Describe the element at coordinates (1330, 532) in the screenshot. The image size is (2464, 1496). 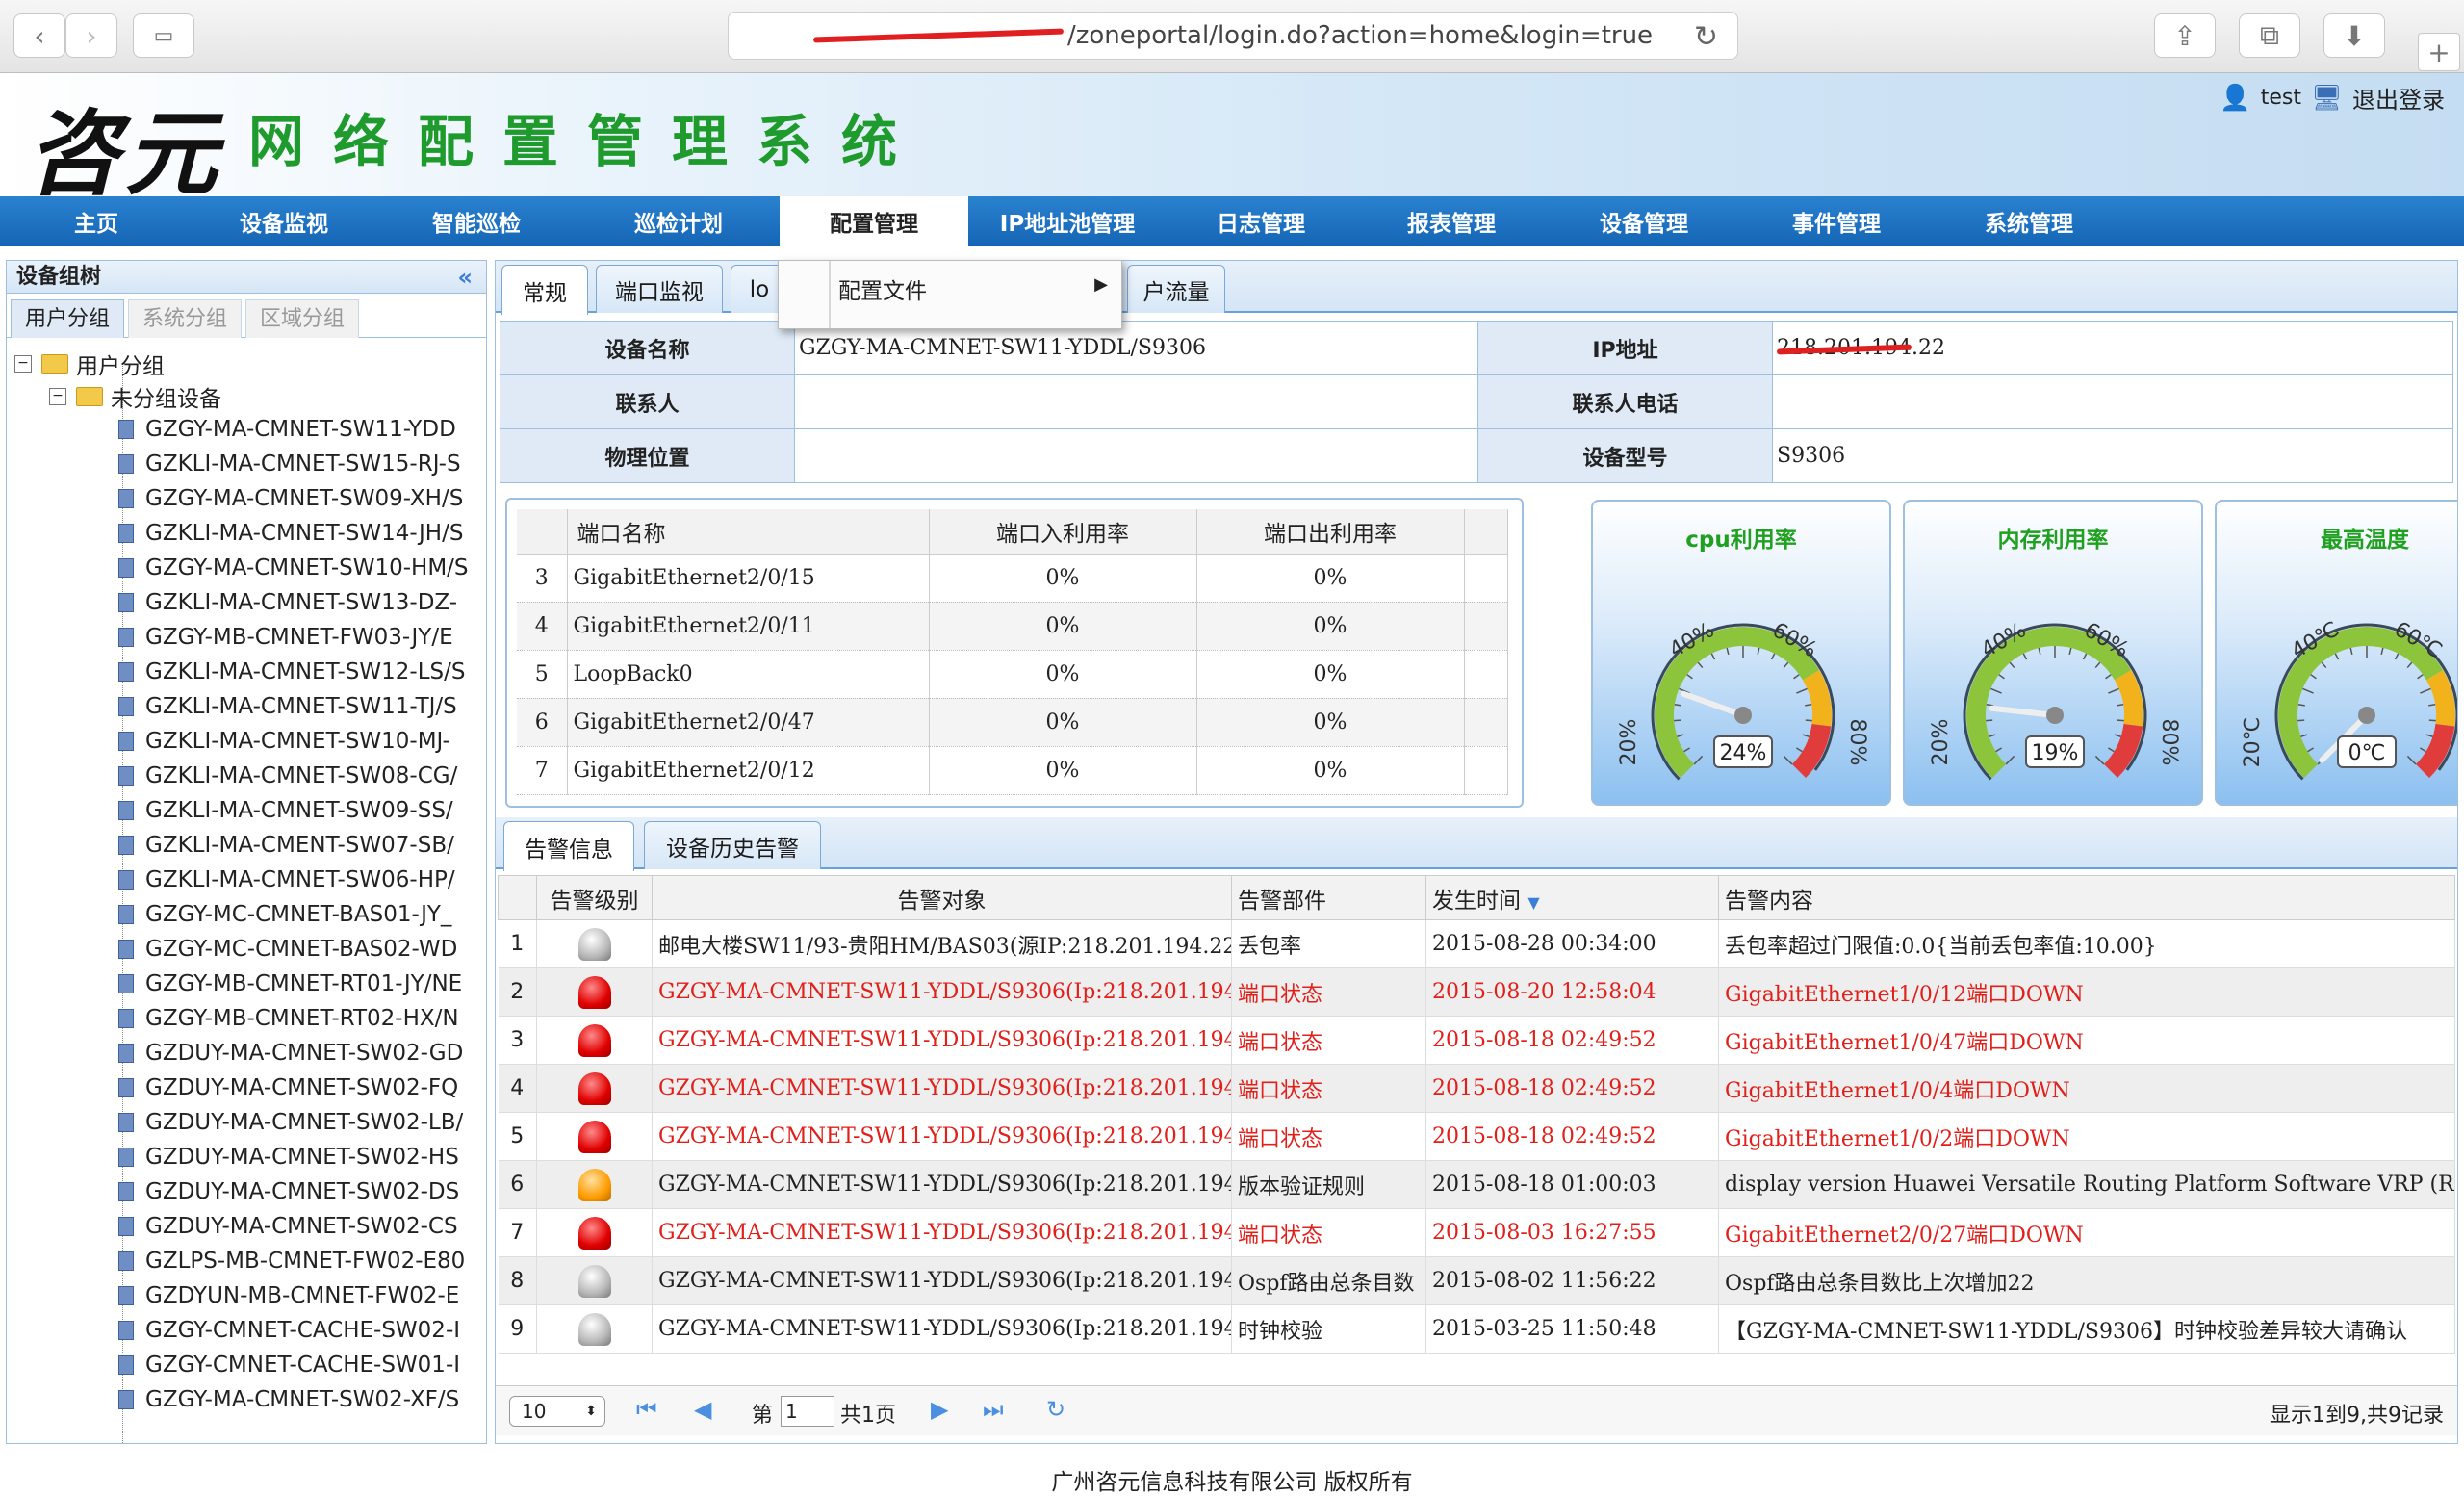
I see `port-col-out: 端口出利用率` at that location.